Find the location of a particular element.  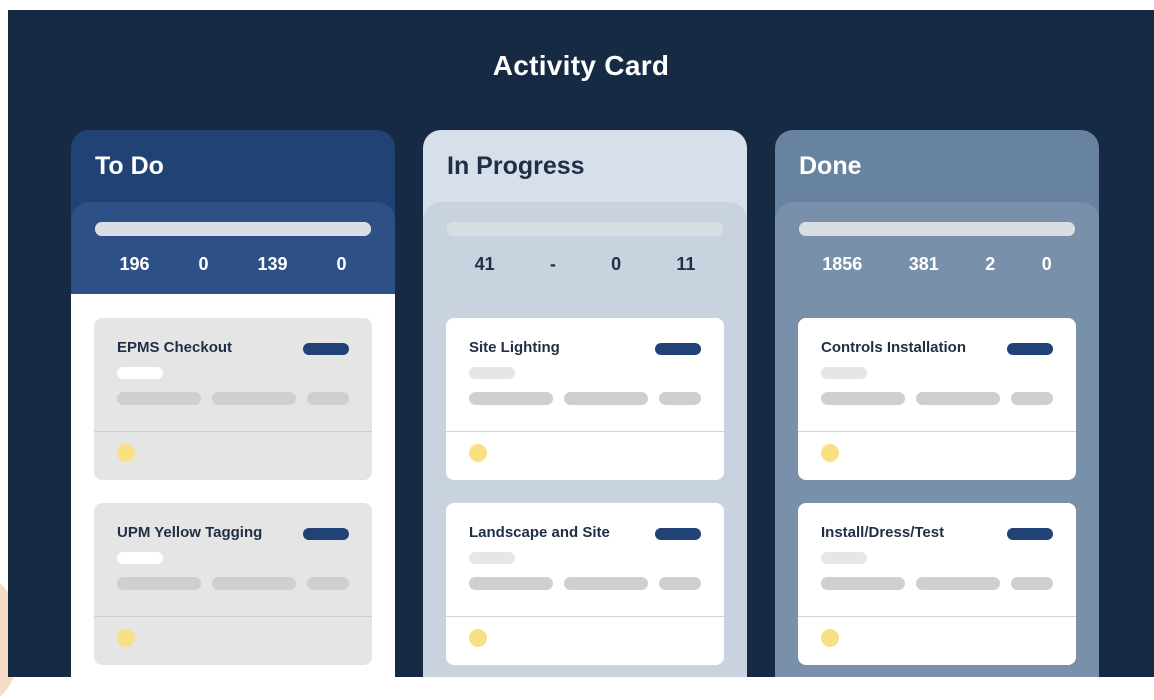

stat-row: 196 0 139 0 is located at coordinates (233, 264).